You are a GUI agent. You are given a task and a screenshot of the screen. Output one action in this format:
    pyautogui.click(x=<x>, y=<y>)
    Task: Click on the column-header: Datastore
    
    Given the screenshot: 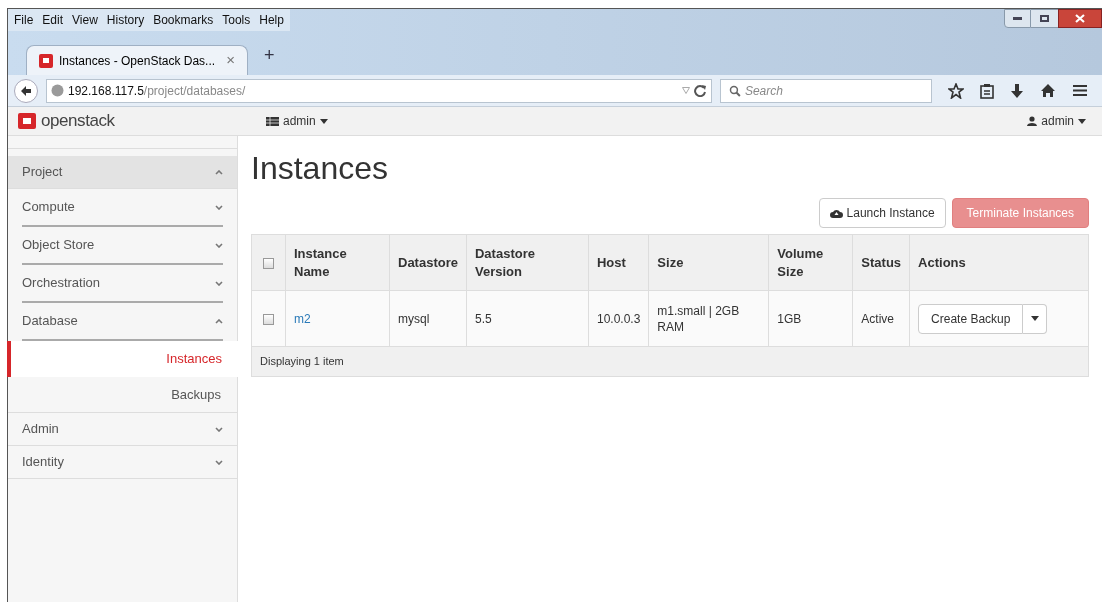 What is the action you would take?
    pyautogui.click(x=428, y=262)
    